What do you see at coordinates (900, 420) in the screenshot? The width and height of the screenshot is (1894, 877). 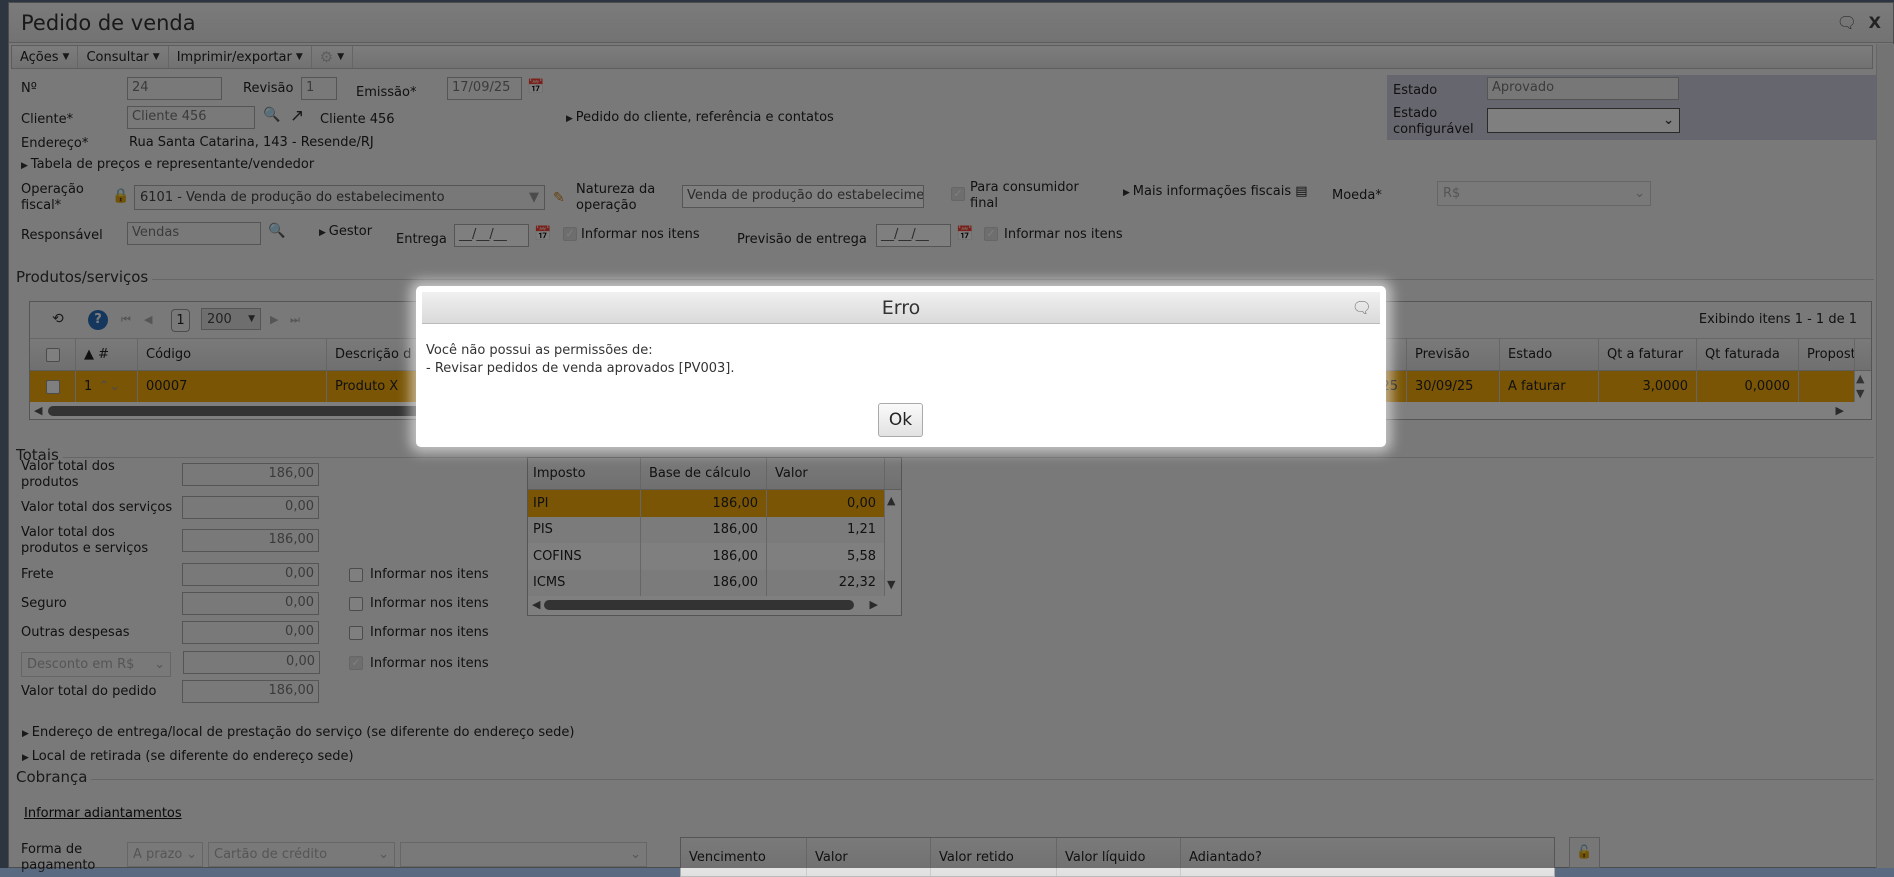 I see `ok-button: Ok` at bounding box center [900, 420].